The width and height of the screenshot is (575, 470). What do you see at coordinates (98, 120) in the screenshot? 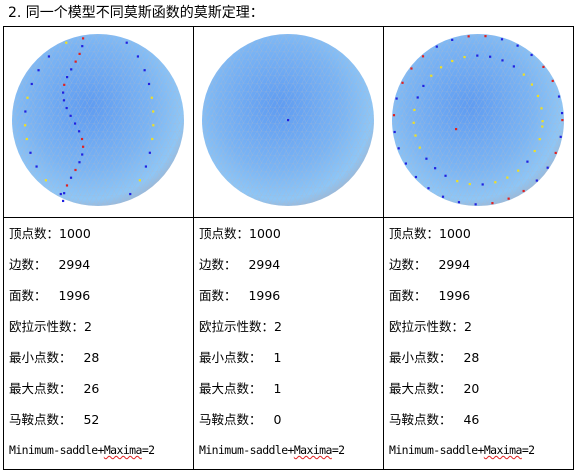
I see `mesh-overlay` at bounding box center [98, 120].